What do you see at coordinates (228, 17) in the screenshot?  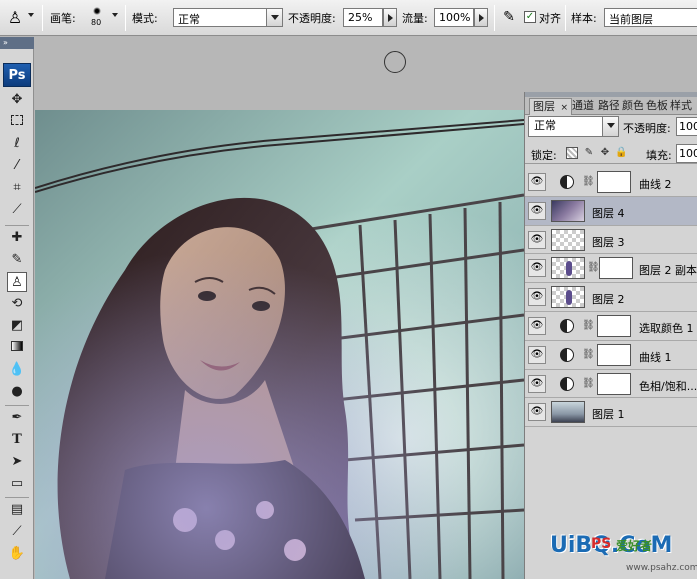 I see `mode-select: 正常` at bounding box center [228, 17].